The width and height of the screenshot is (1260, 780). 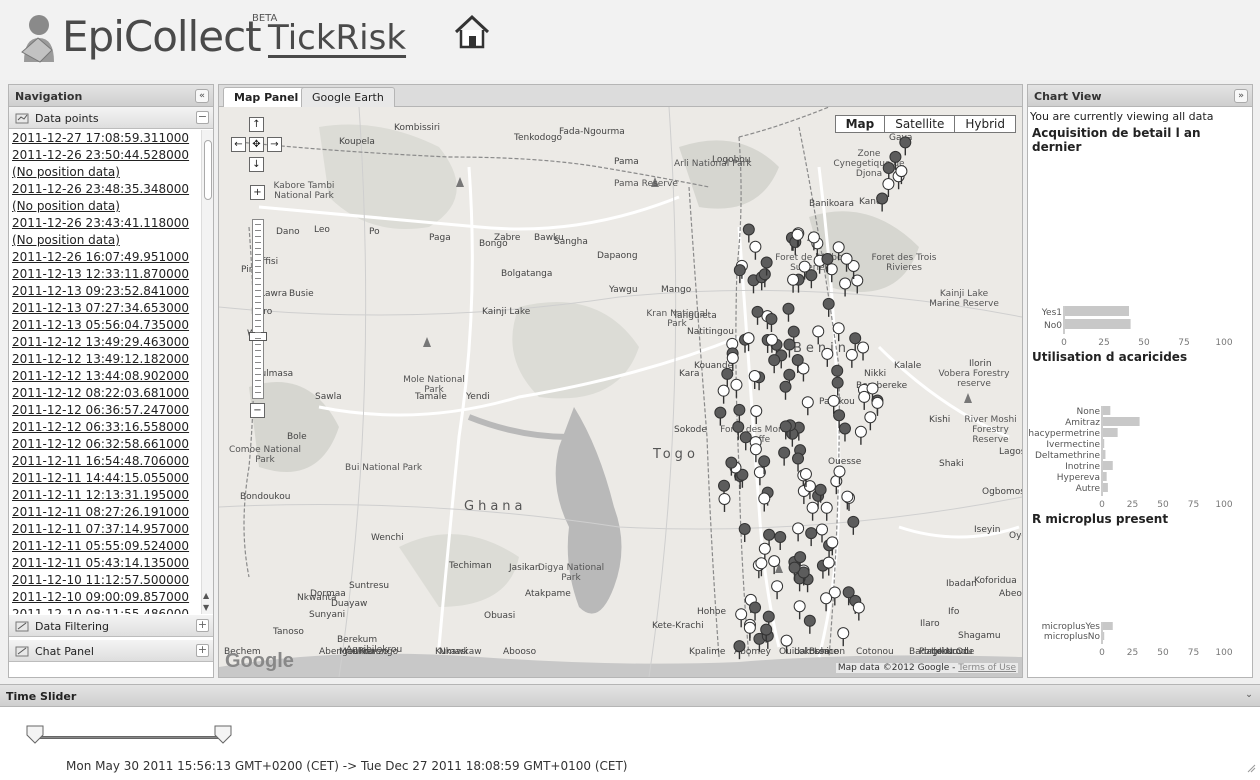 What do you see at coordinates (985, 124) in the screenshot?
I see `map-type-hybrid-button: Hybrid` at bounding box center [985, 124].